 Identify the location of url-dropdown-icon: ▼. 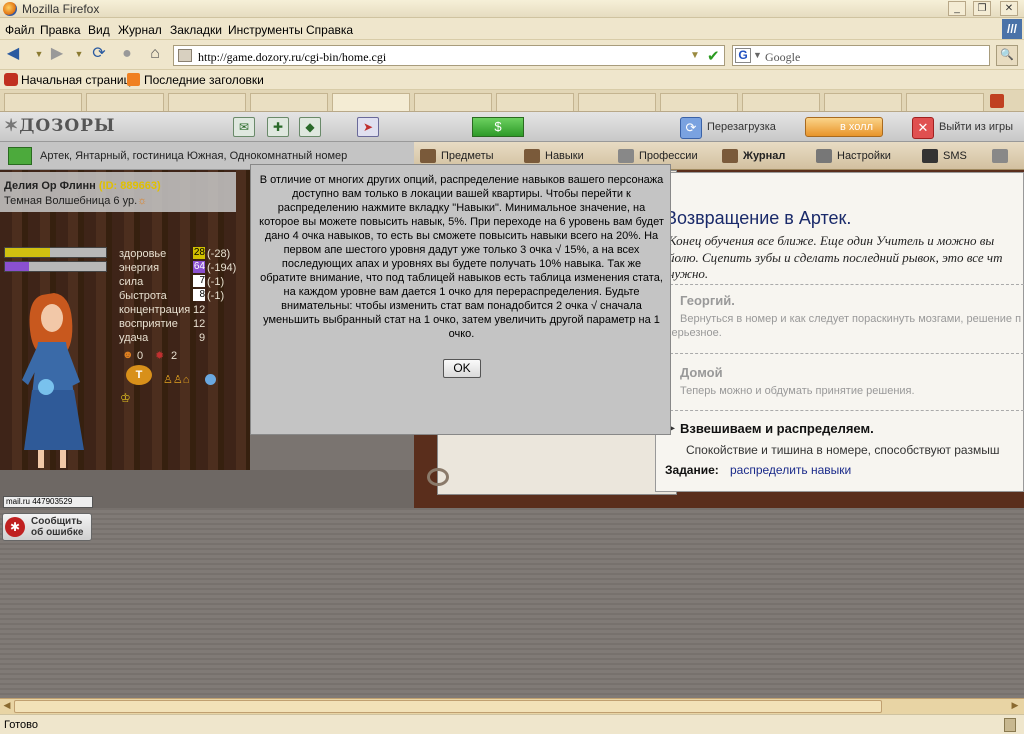
(695, 55).